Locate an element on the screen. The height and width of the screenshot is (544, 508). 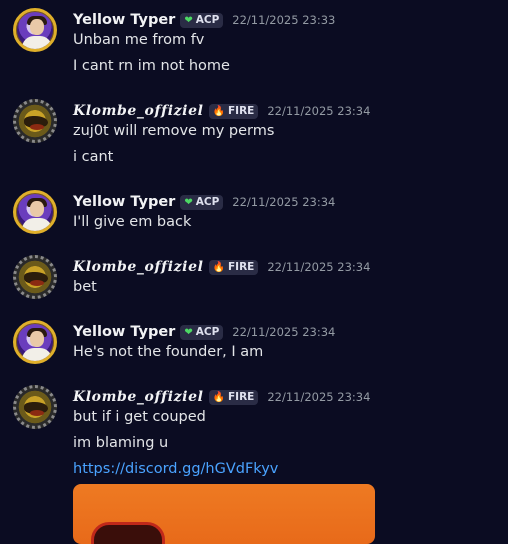
message-text: zuj0t will remove my perms is located at coordinates (174, 131).